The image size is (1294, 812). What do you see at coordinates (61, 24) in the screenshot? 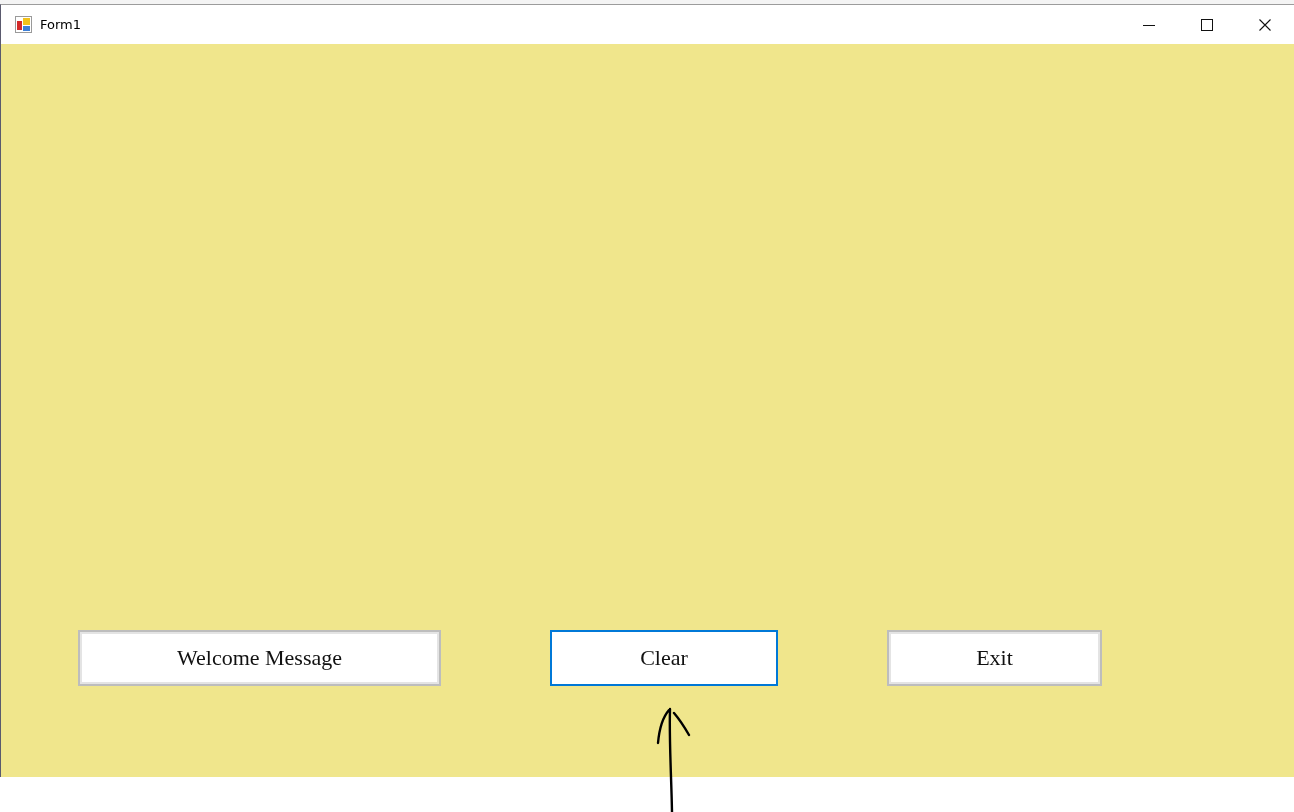
I see `window-title: Form1` at bounding box center [61, 24].